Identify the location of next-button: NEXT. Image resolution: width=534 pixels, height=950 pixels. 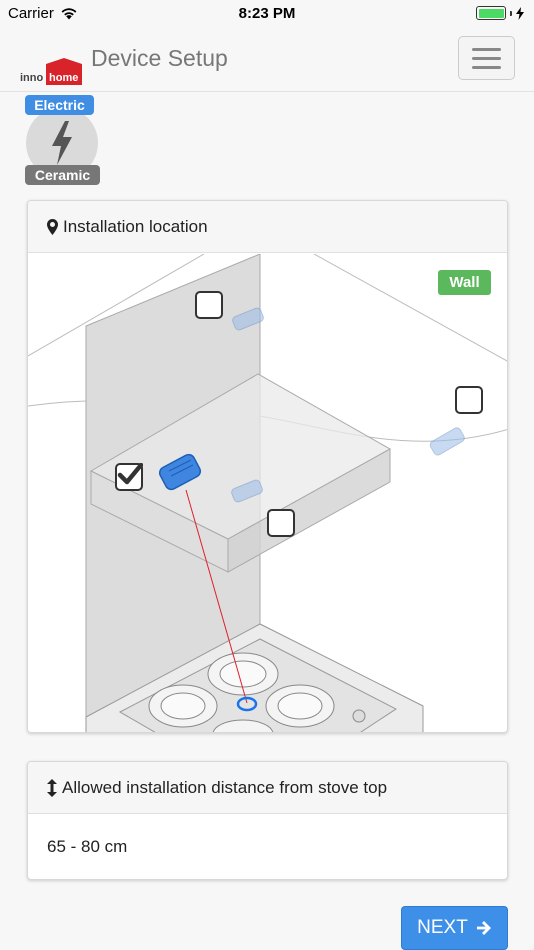
(454, 928).